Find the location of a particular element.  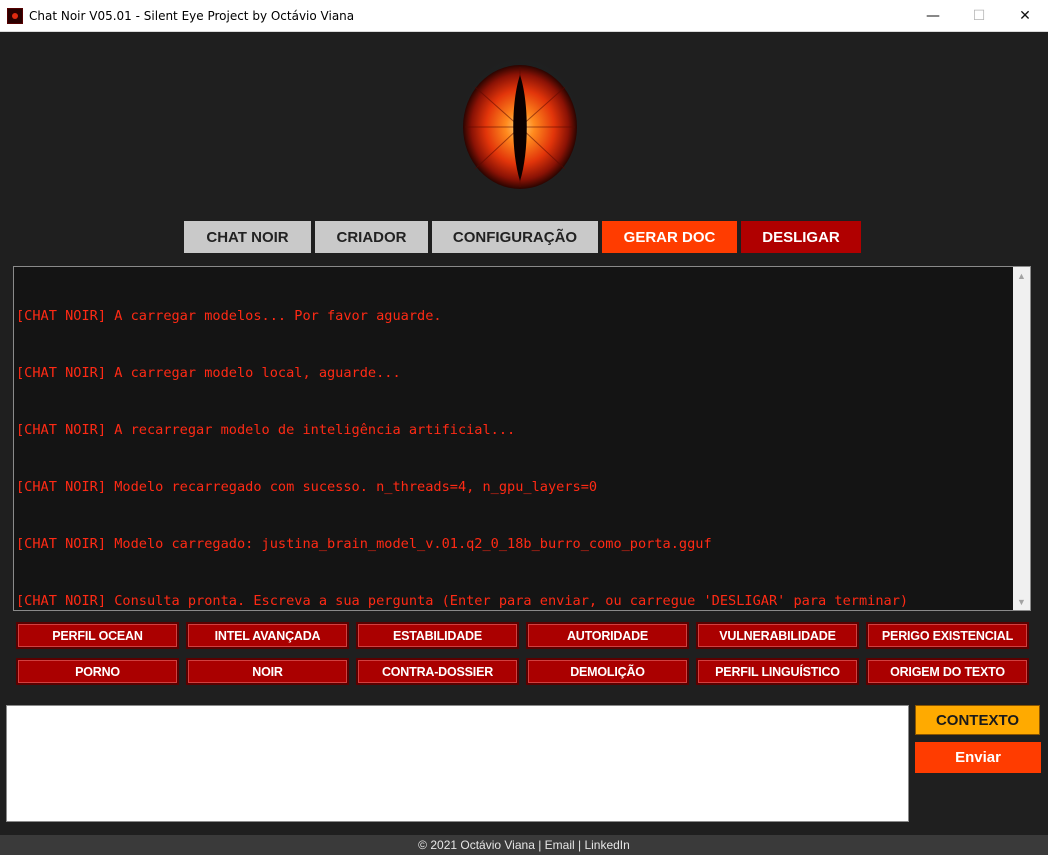

noir-button: NOIR is located at coordinates (267, 671).